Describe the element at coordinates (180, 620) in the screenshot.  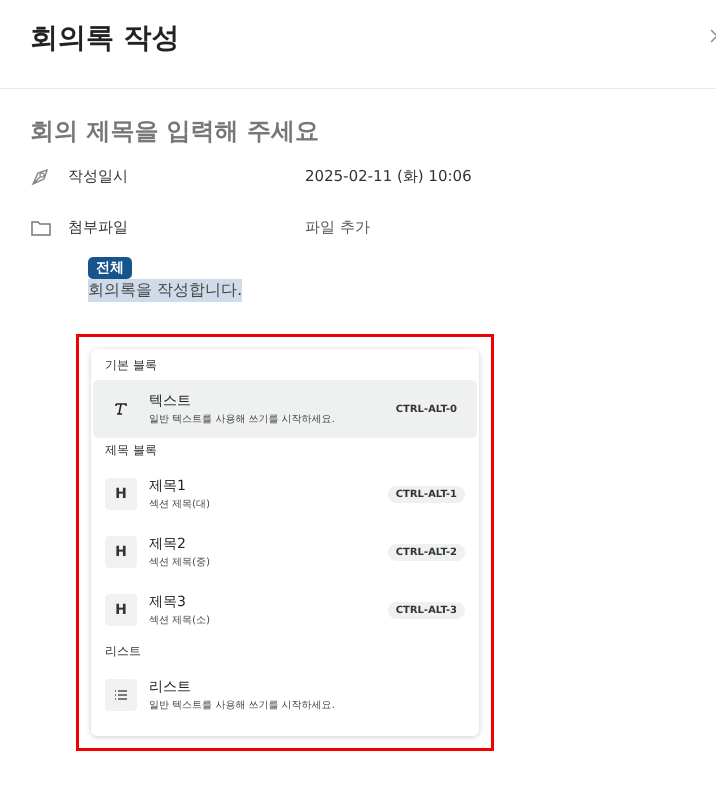
I see `item-description: 섹션 제목(소)` at that location.